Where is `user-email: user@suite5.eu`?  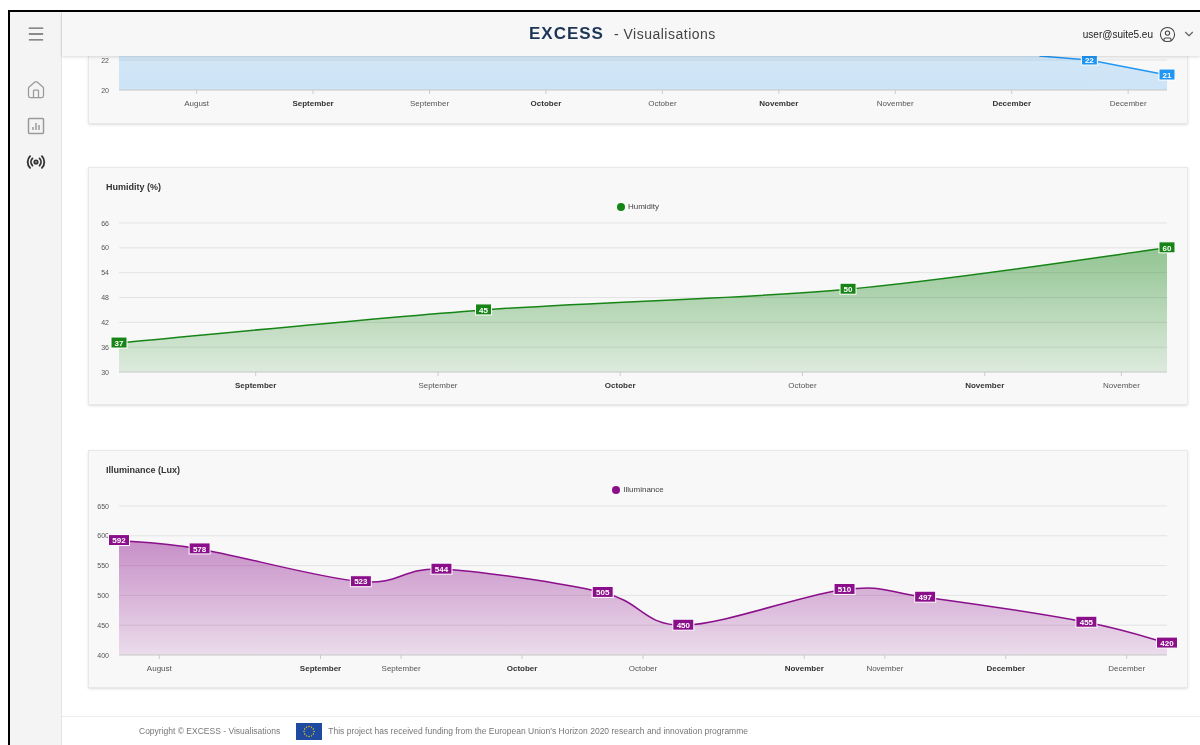 user-email: user@suite5.eu is located at coordinates (1117, 34).